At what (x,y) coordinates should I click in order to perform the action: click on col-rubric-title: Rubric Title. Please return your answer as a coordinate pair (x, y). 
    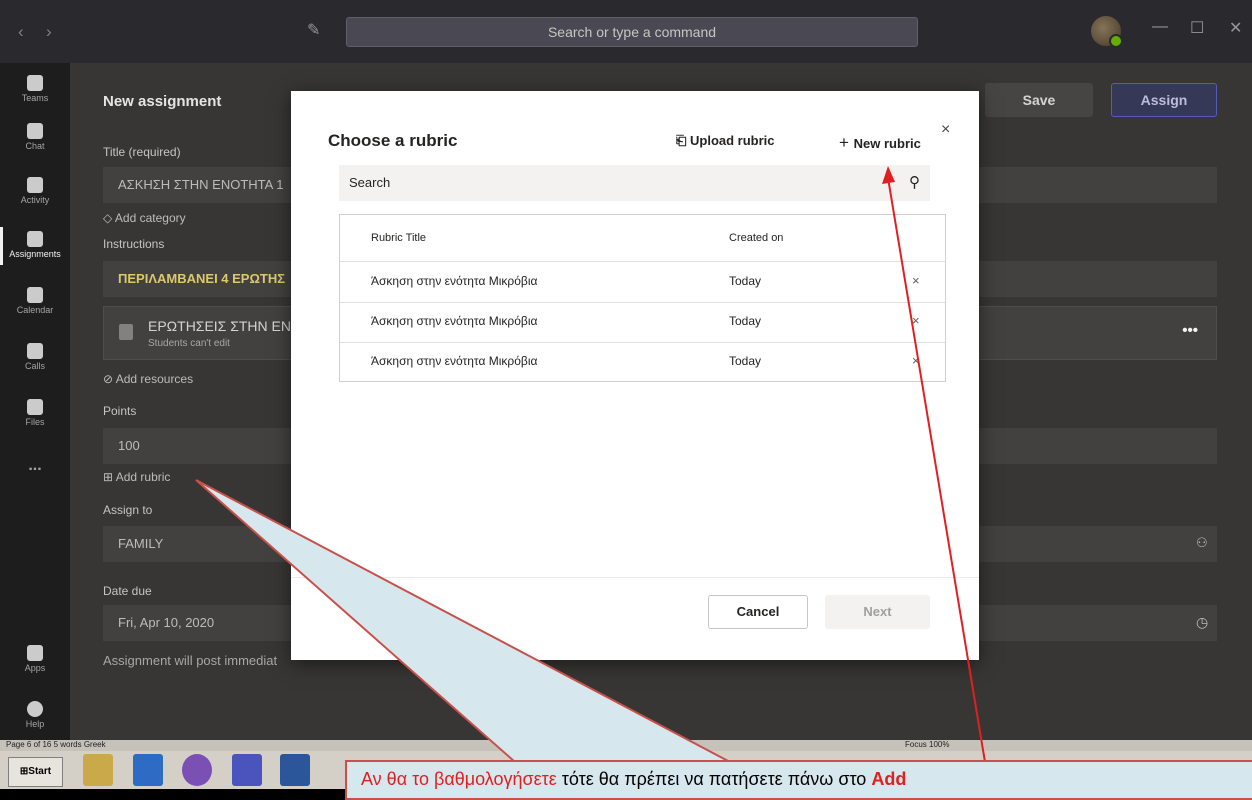
    Looking at the image, I should click on (399, 238).